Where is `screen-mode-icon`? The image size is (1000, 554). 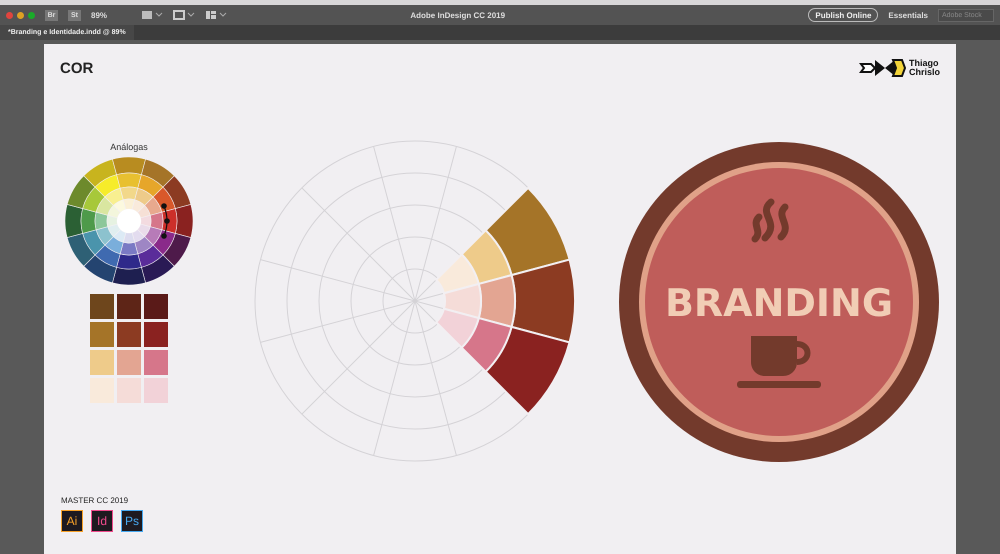 screen-mode-icon is located at coordinates (184, 15).